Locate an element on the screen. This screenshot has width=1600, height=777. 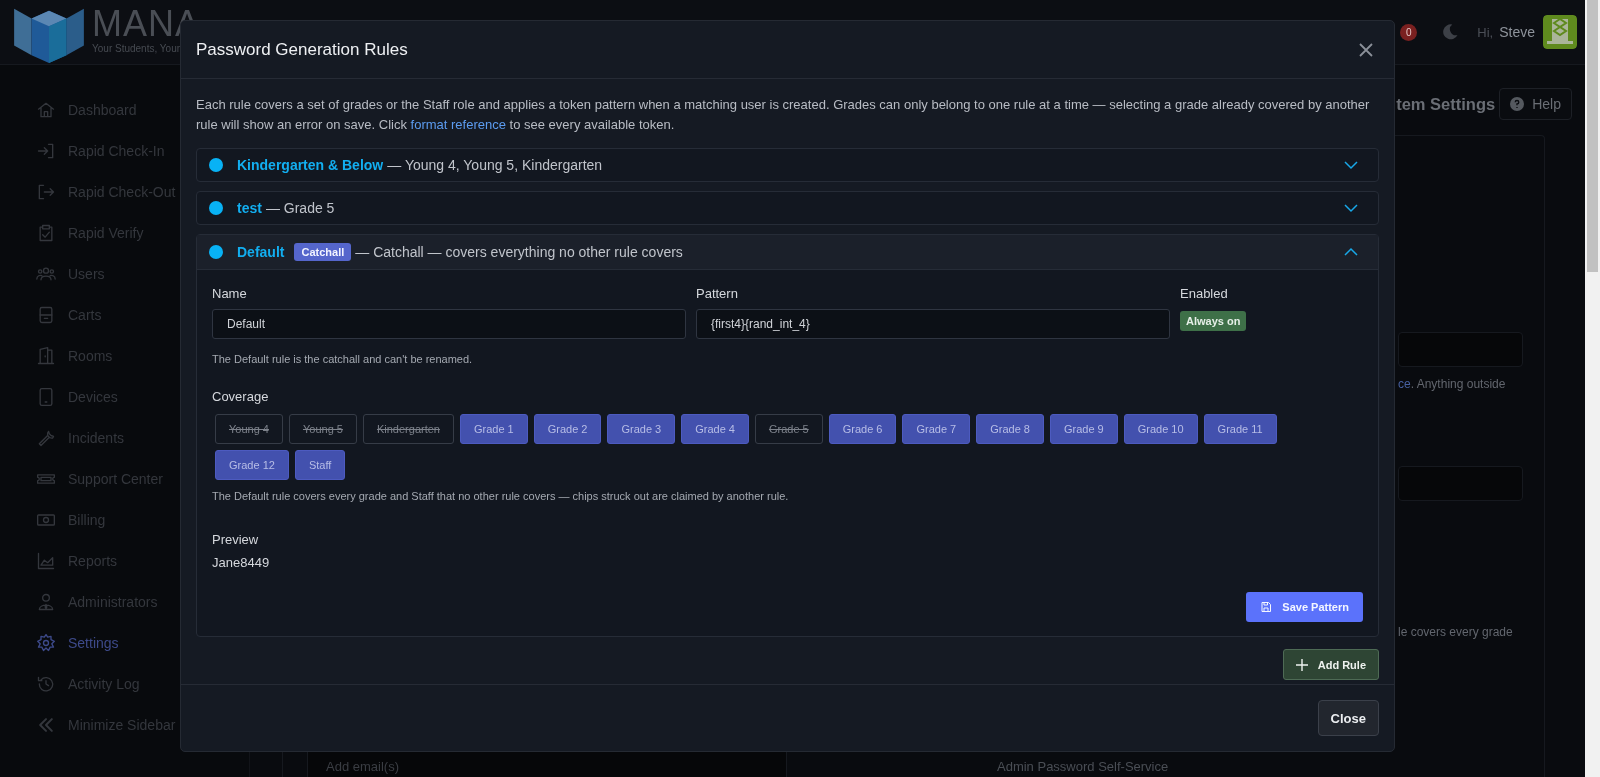
field-label: Preview is located at coordinates (236, 539).